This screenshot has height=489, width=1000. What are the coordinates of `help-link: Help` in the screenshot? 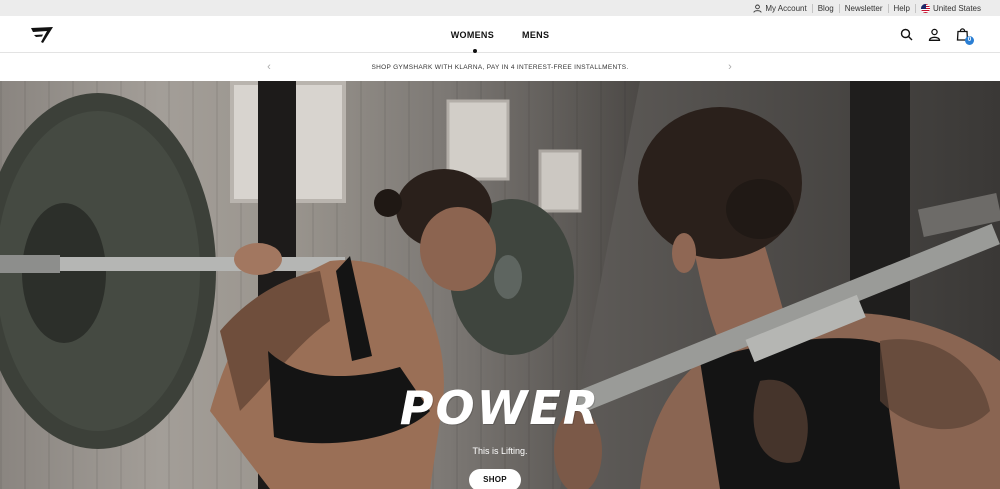 It's located at (902, 8).